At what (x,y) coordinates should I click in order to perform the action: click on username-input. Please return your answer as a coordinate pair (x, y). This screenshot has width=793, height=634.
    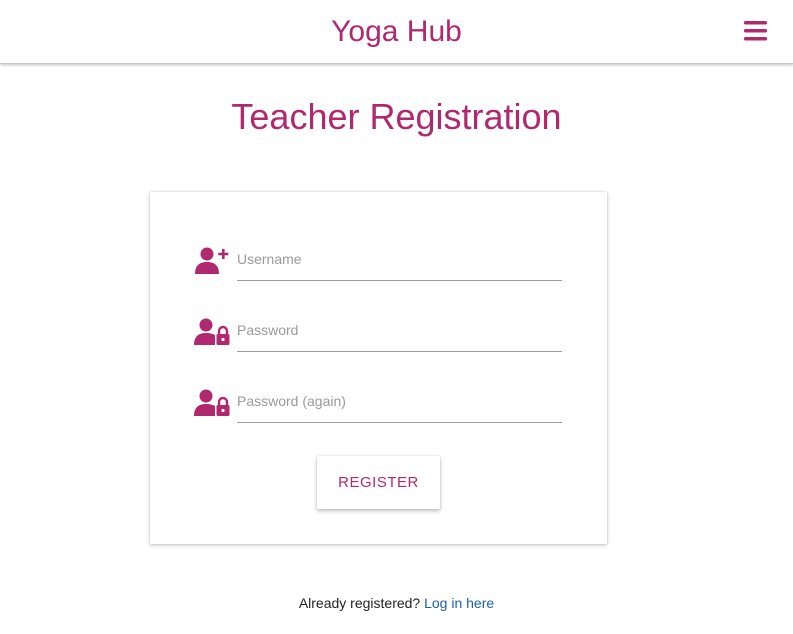
    Looking at the image, I should click on (399, 259).